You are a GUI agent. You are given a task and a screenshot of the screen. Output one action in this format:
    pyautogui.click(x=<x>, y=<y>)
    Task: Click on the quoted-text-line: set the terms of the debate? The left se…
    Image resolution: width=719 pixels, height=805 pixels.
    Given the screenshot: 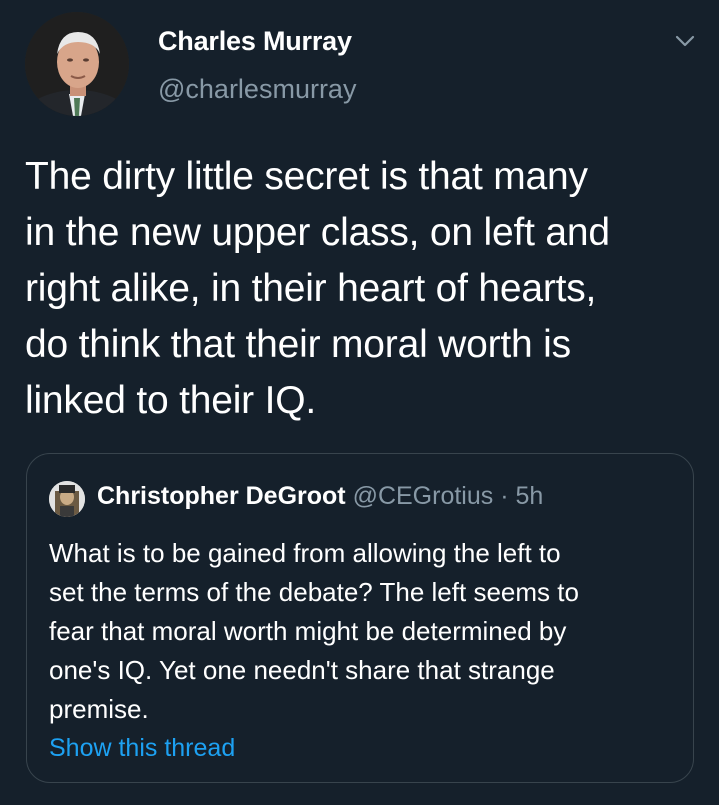 What is the action you would take?
    pyautogui.click(x=314, y=592)
    